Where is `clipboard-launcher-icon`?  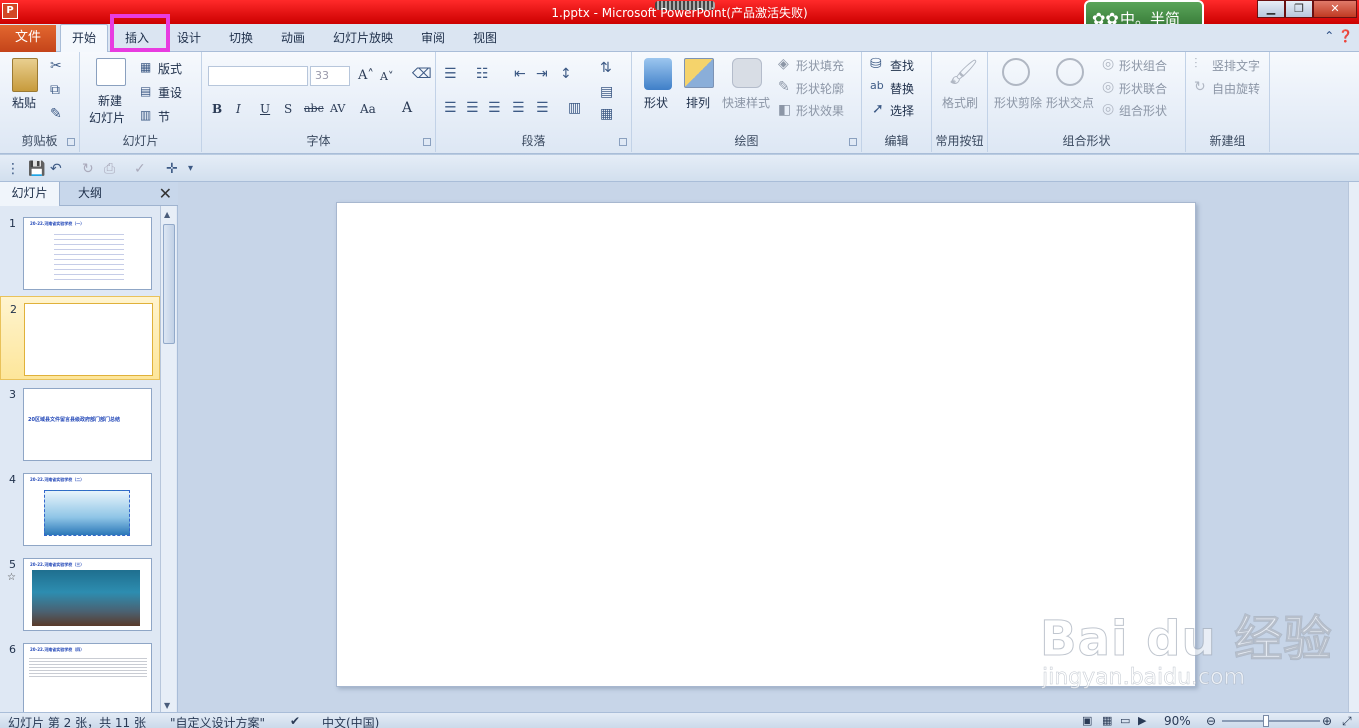
clipboard-launcher-icon is located at coordinates (71, 142).